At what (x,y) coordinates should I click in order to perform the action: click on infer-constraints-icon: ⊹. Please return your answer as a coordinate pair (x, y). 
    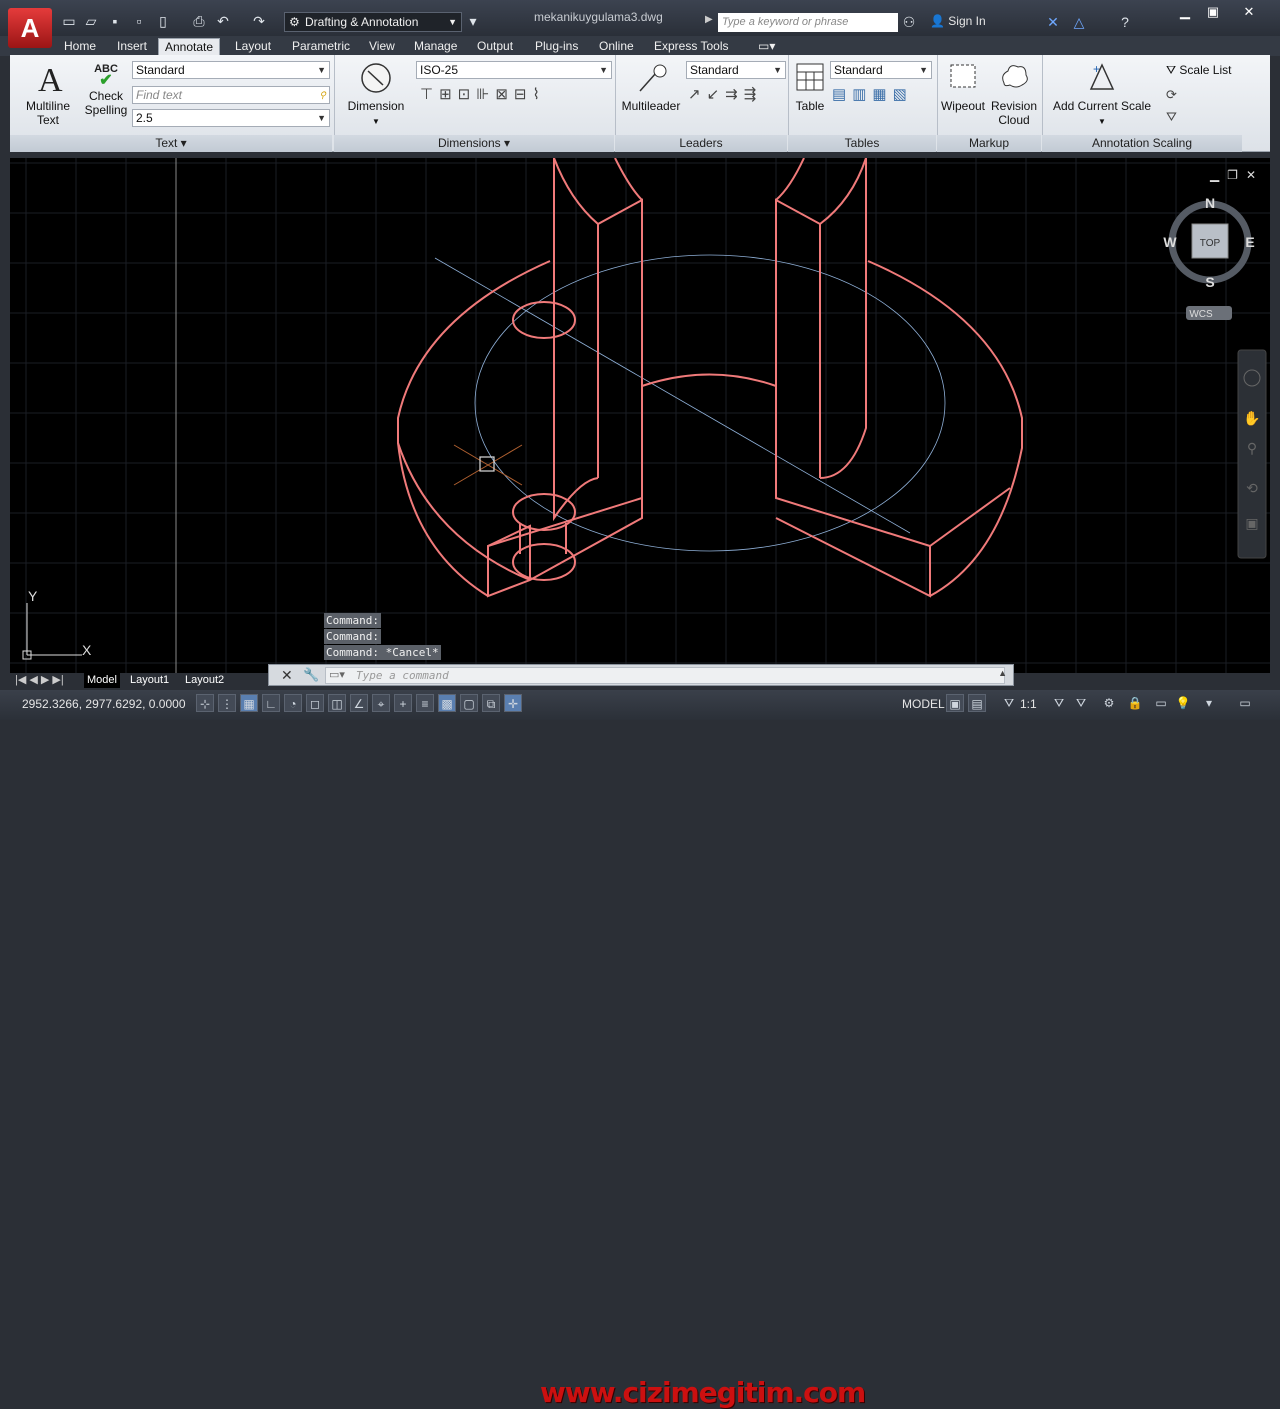
    Looking at the image, I should click on (205, 703).